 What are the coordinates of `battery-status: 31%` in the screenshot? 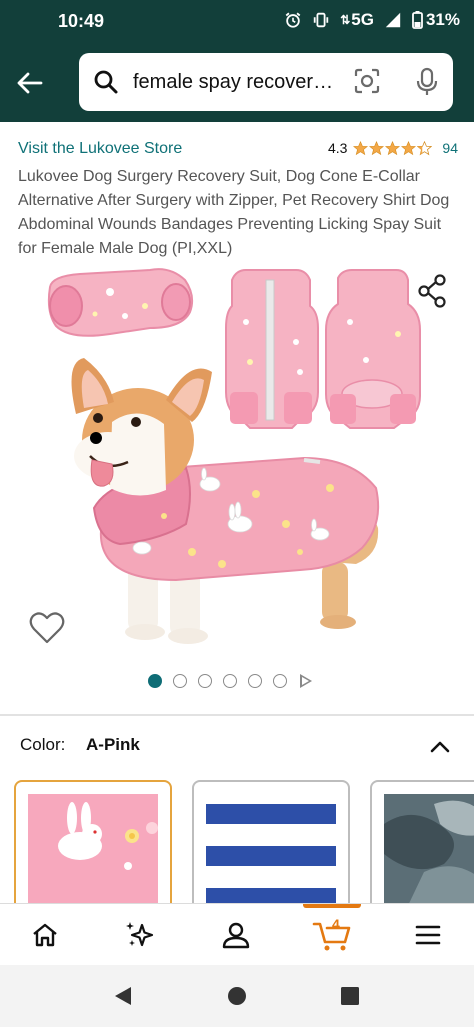 It's located at (436, 20).